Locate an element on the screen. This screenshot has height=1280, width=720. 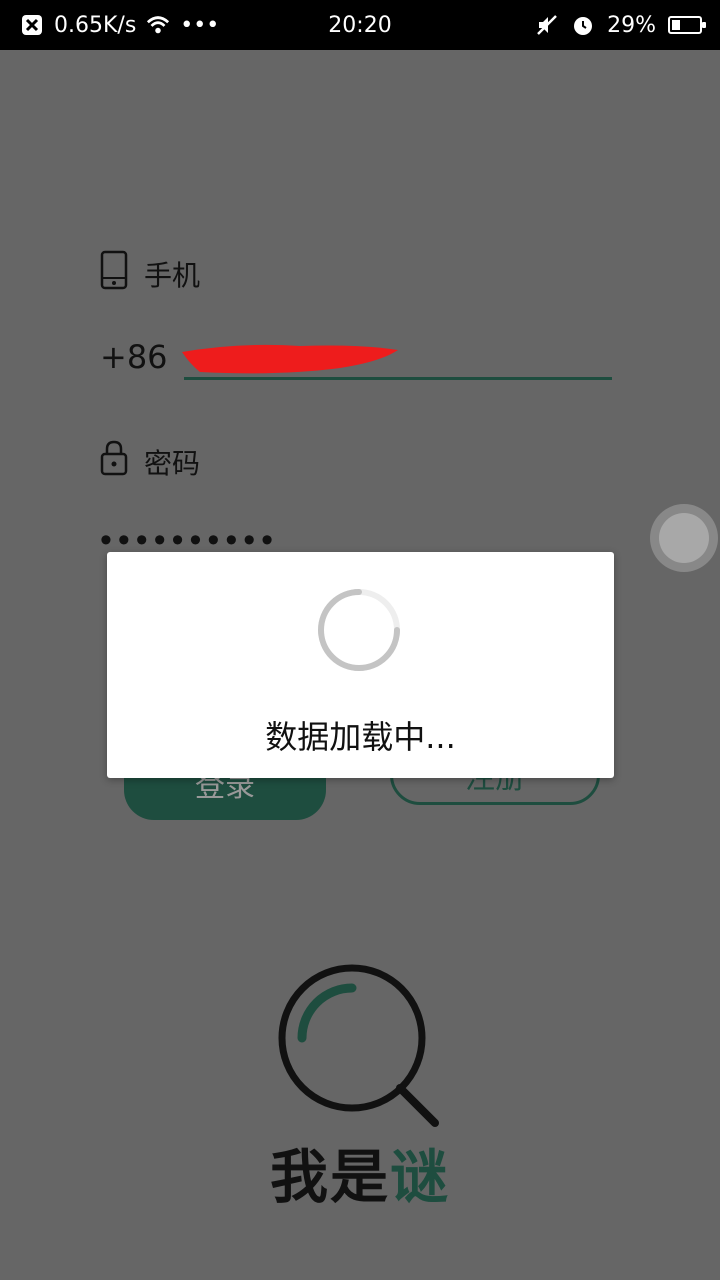
close-notification-icon is located at coordinates (32, 25).